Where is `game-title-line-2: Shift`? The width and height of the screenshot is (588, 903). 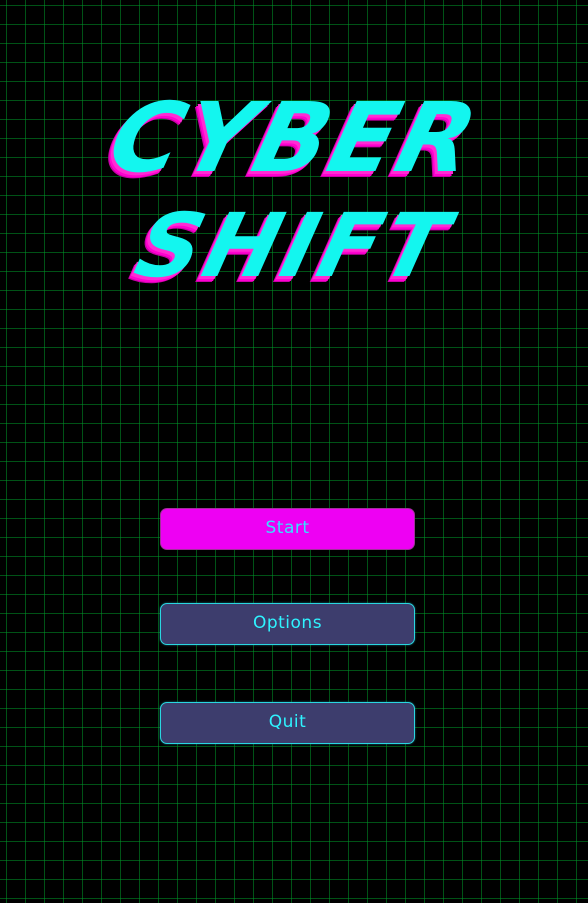 game-title-line-2: Shift is located at coordinates (294, 245).